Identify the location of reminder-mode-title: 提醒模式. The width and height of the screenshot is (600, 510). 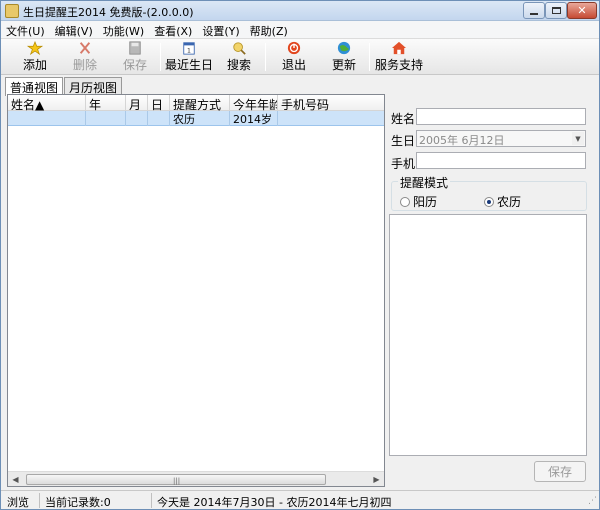
(424, 182).